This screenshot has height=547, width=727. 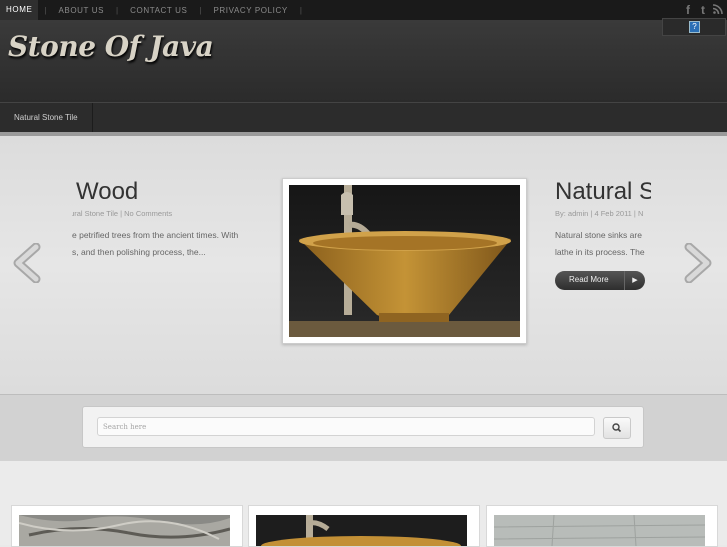 What do you see at coordinates (346, 426) in the screenshot?
I see `search-input: Search here` at bounding box center [346, 426].